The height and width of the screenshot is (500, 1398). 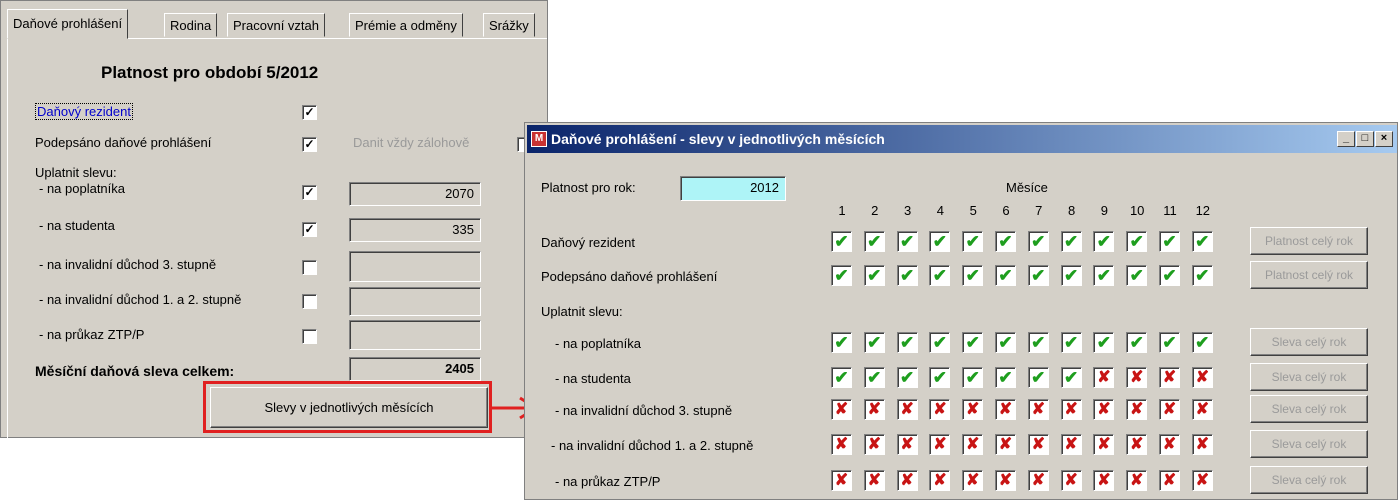 I want to click on year-field: 2012, so click(x=733, y=188).